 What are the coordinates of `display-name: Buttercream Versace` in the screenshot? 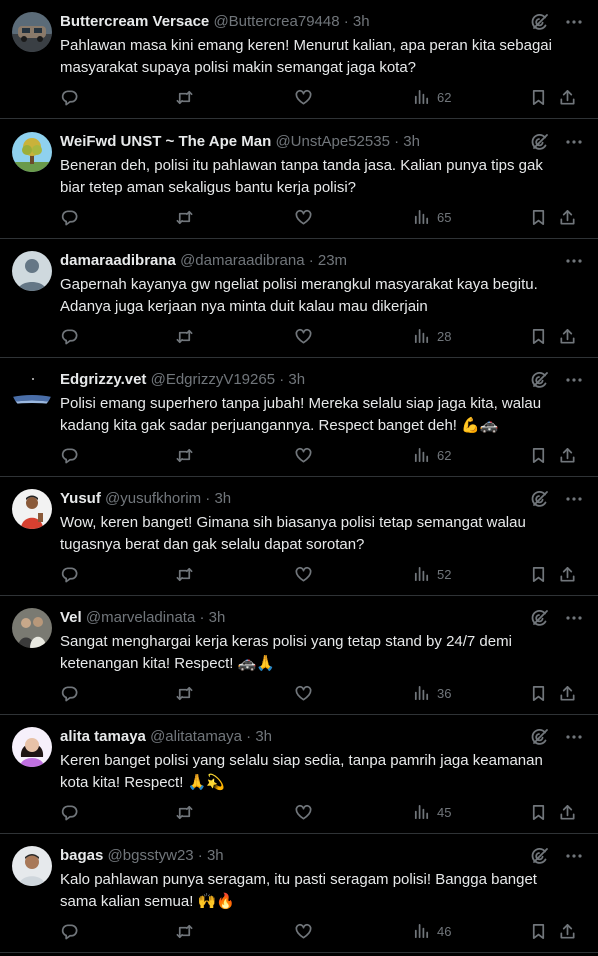 It's located at (136, 21).